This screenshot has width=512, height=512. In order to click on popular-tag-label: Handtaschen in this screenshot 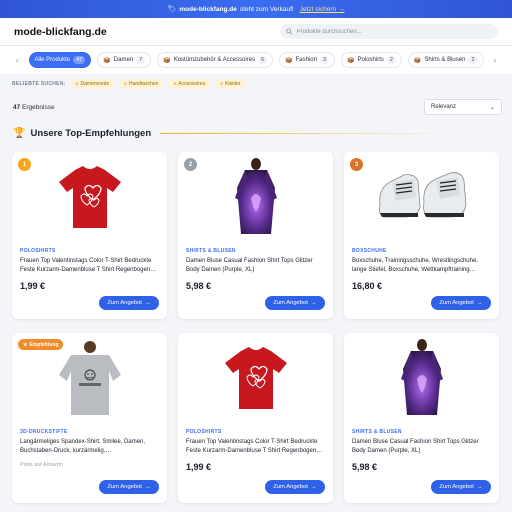, I will do `click(143, 84)`.